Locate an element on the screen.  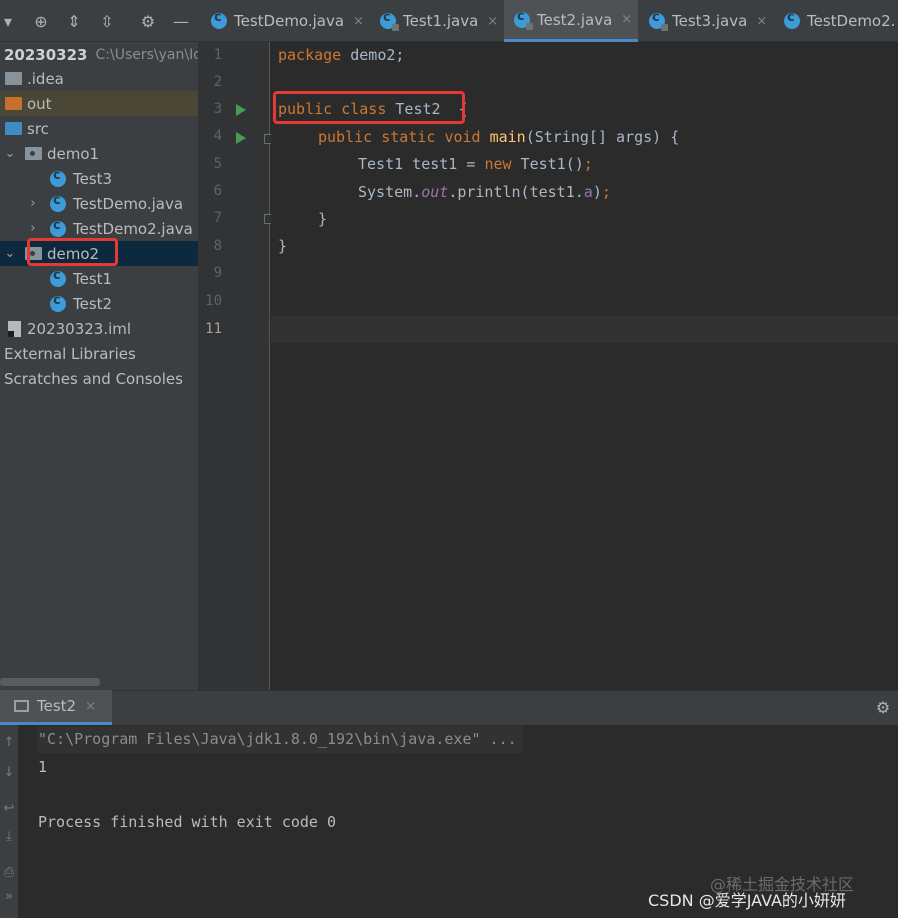
tab-testdemo: TestDemo.java × is located at coordinates (283, 21).